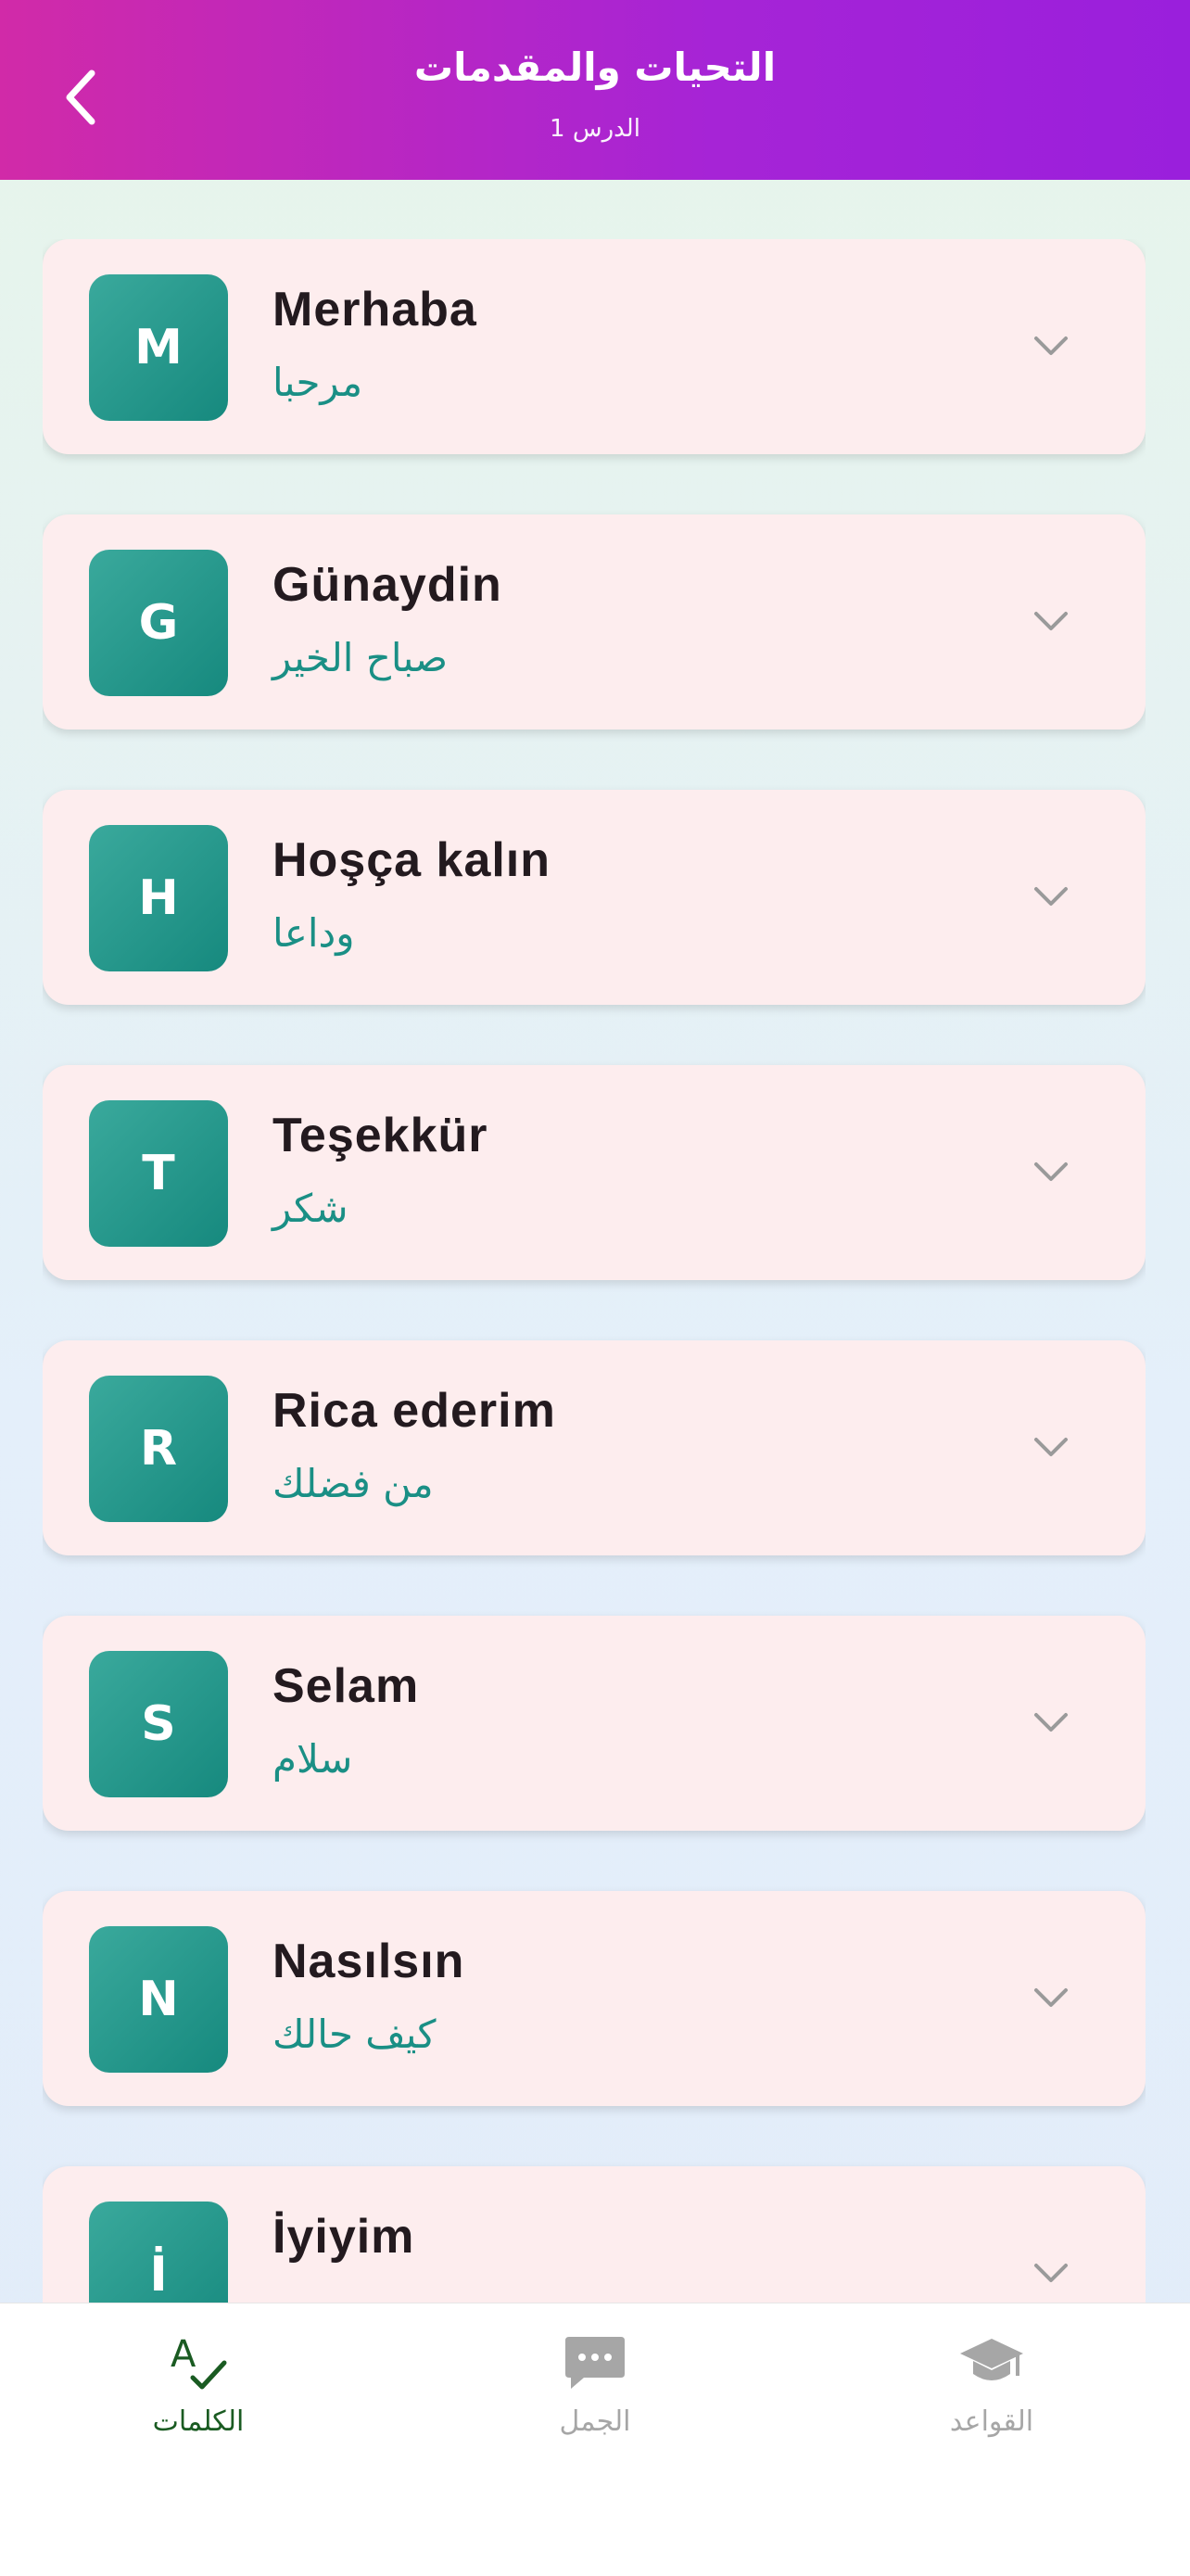 This screenshot has height=2576, width=1190. I want to click on letter-avatar: S, so click(158, 1724).